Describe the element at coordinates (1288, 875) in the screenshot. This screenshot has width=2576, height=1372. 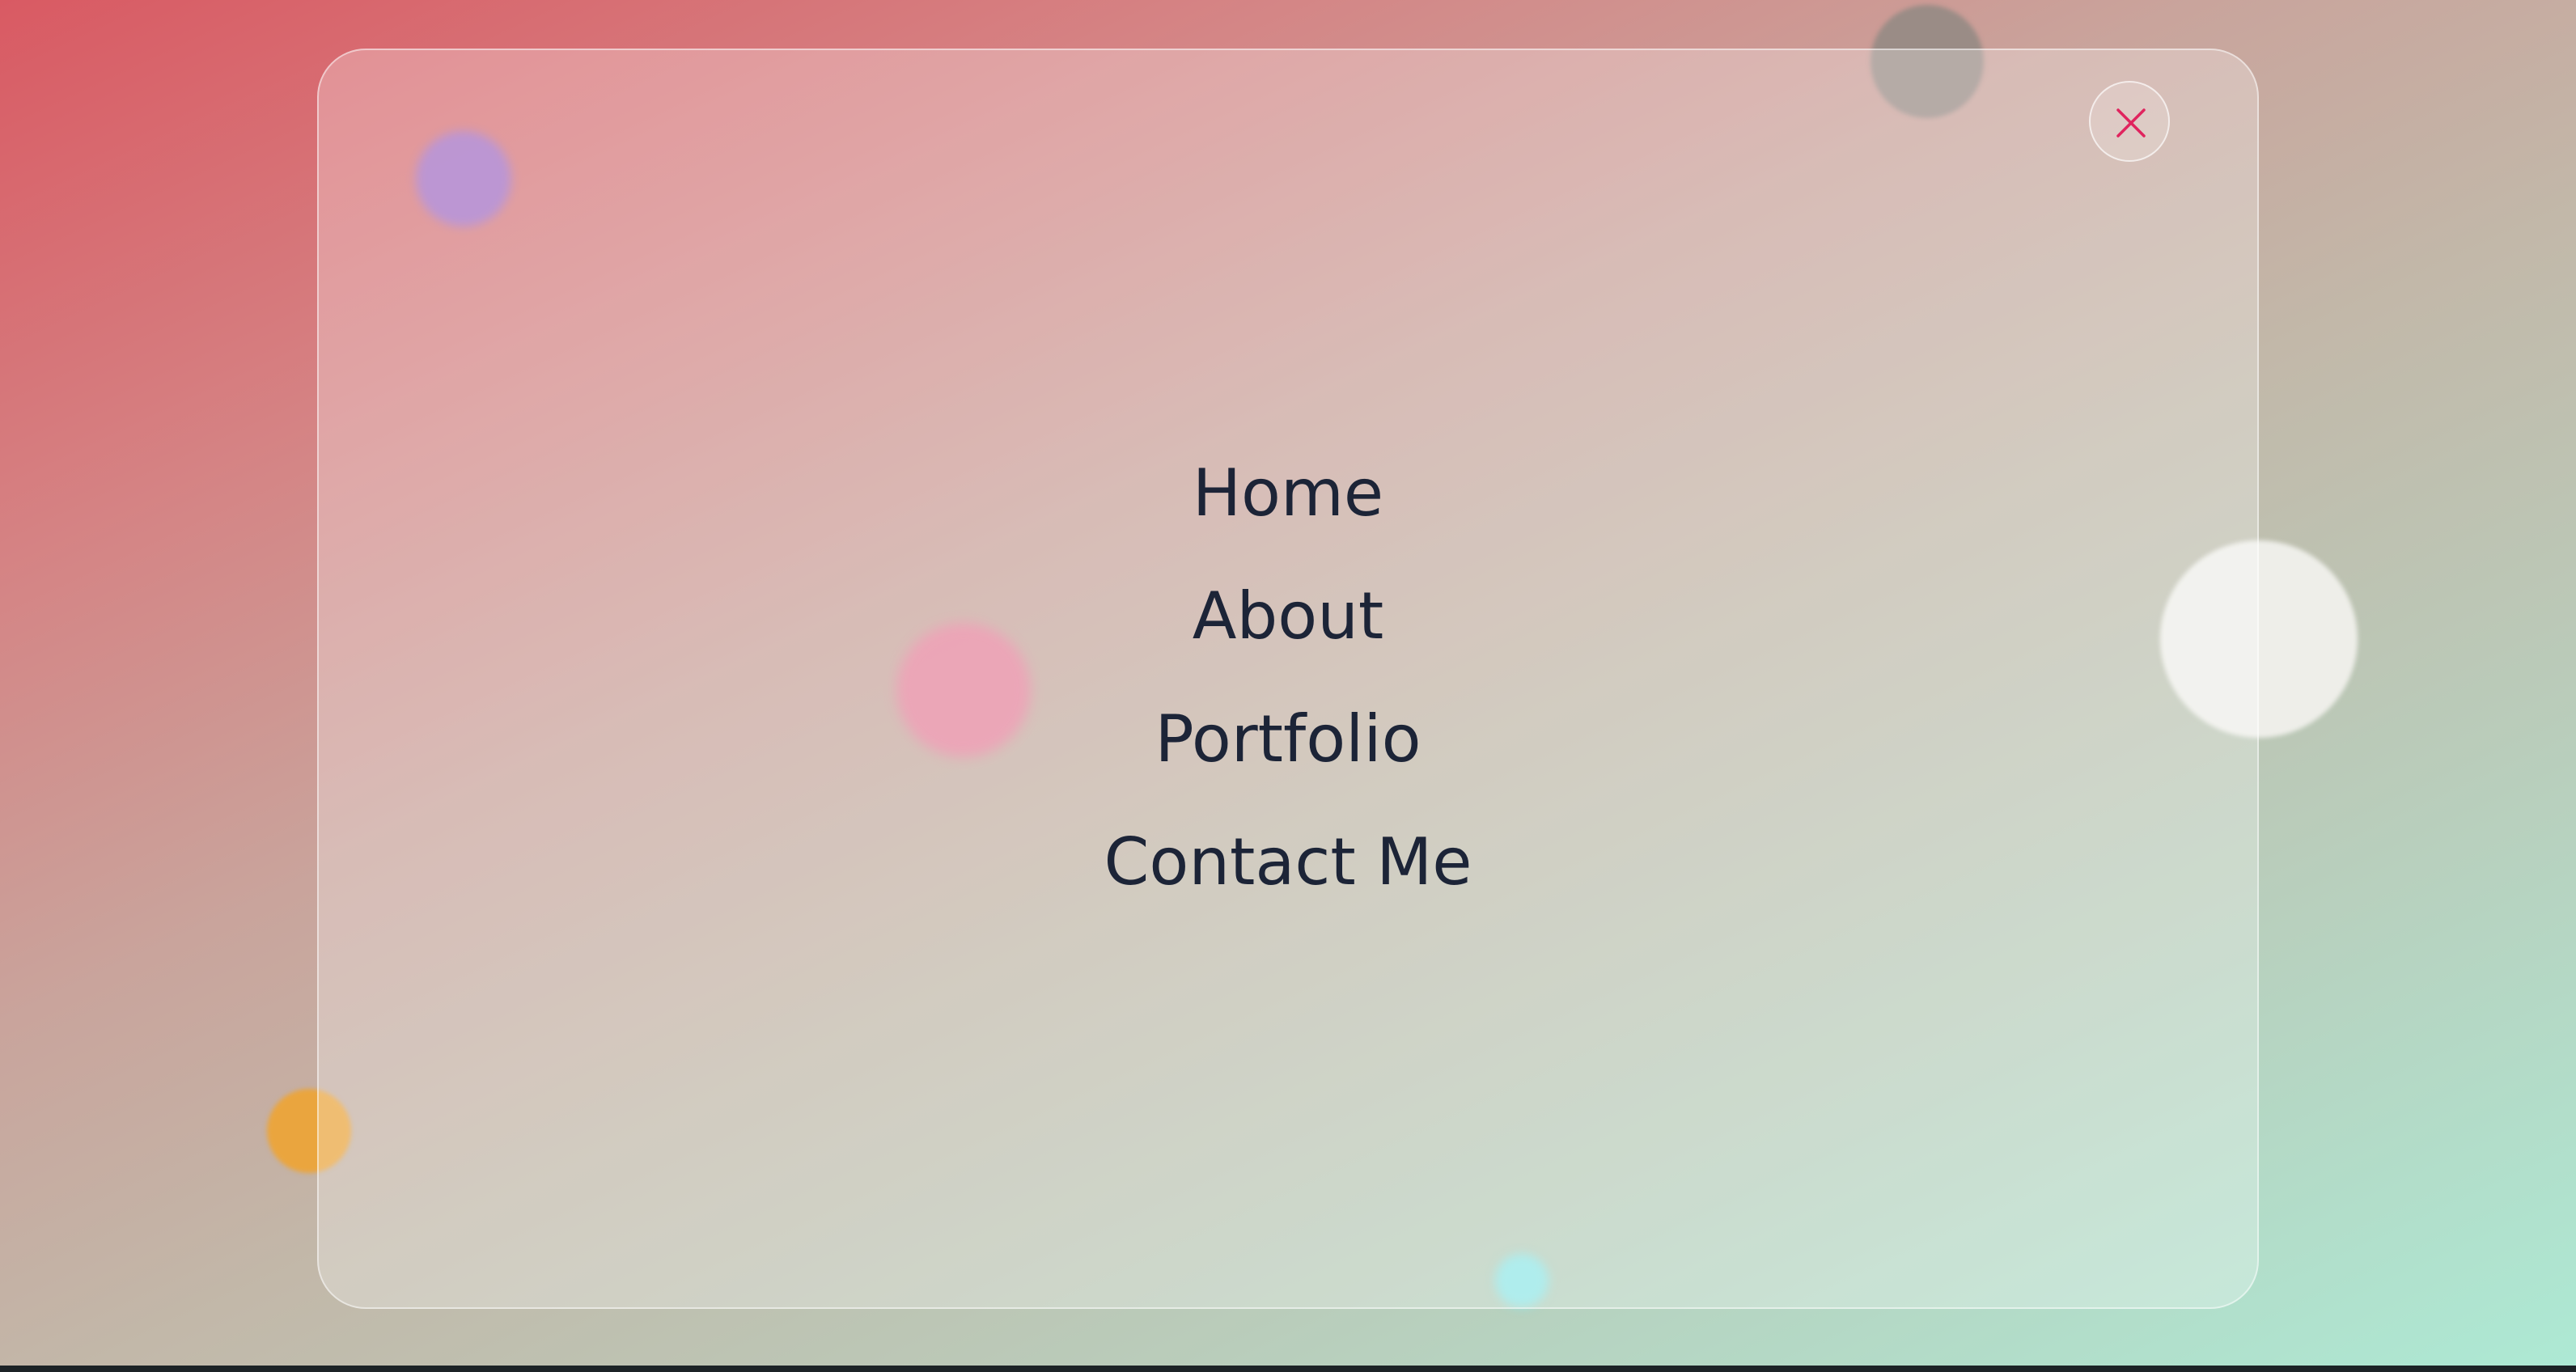
I see `nav-link-contact: Contact Me` at that location.